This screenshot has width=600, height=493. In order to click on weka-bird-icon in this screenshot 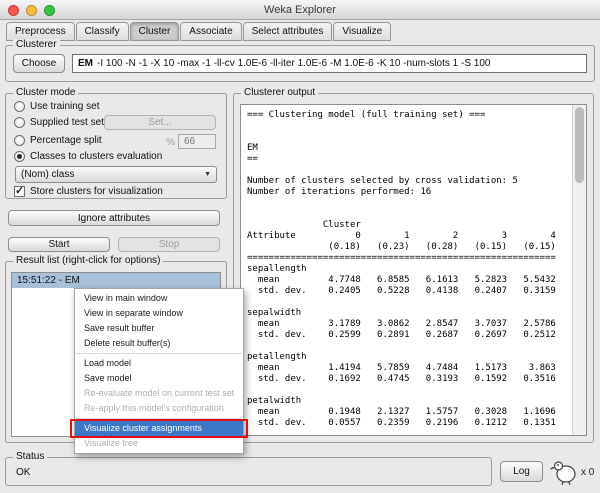, I will do `click(563, 473)`.